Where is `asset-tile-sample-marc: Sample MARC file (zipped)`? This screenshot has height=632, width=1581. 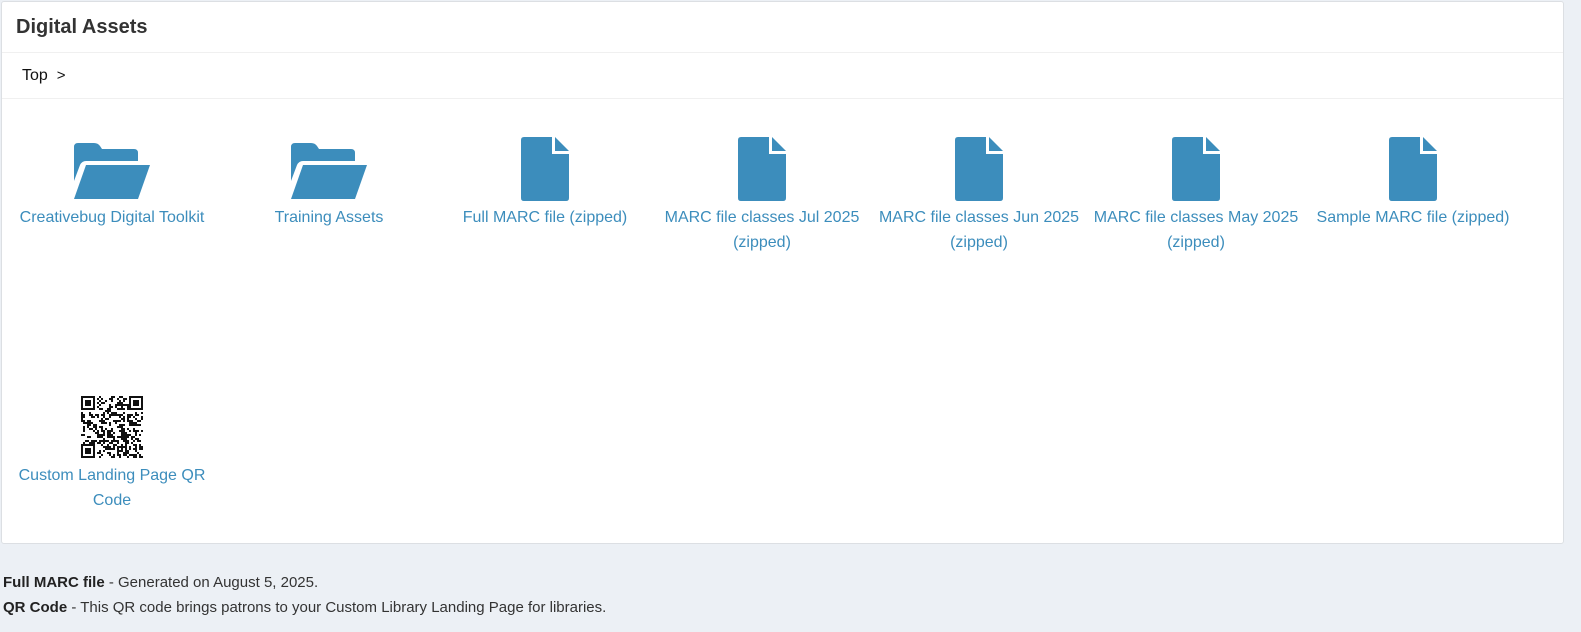
asset-tile-sample-marc: Sample MARC file (zipped) is located at coordinates (1413, 182).